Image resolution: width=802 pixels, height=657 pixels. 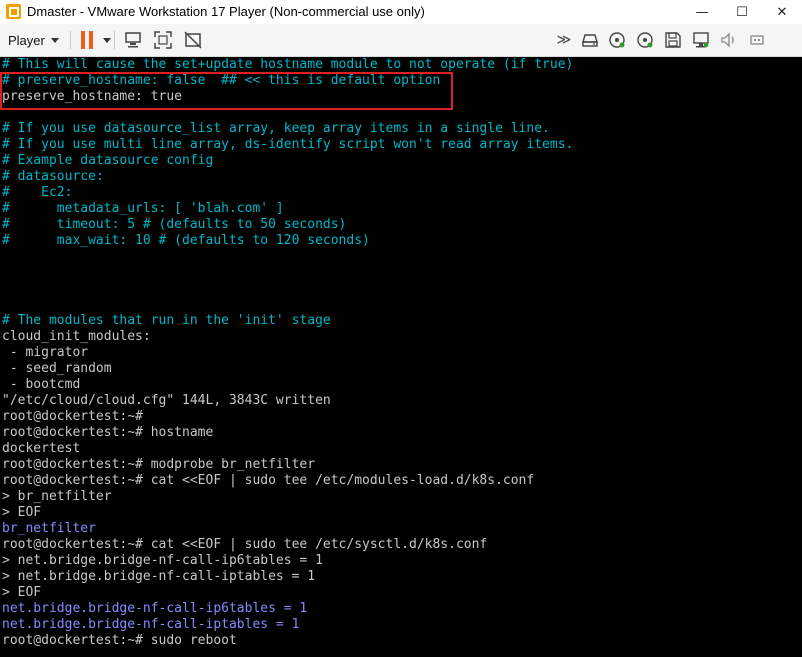 What do you see at coordinates (54, 40) in the screenshot?
I see `chevron-down-icon` at bounding box center [54, 40].